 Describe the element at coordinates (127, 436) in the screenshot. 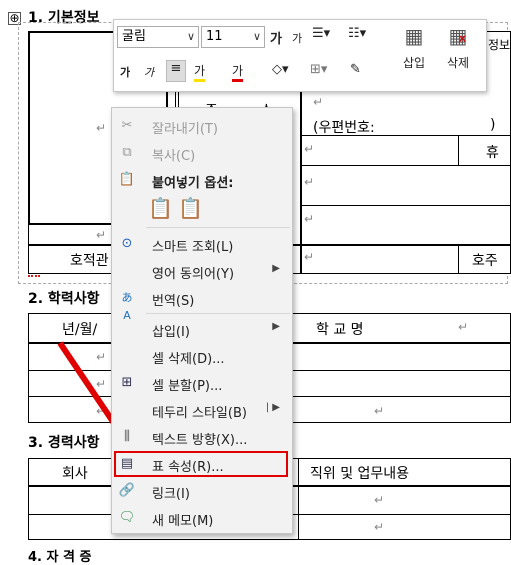

I see `text-direction-icon: ⫼` at that location.